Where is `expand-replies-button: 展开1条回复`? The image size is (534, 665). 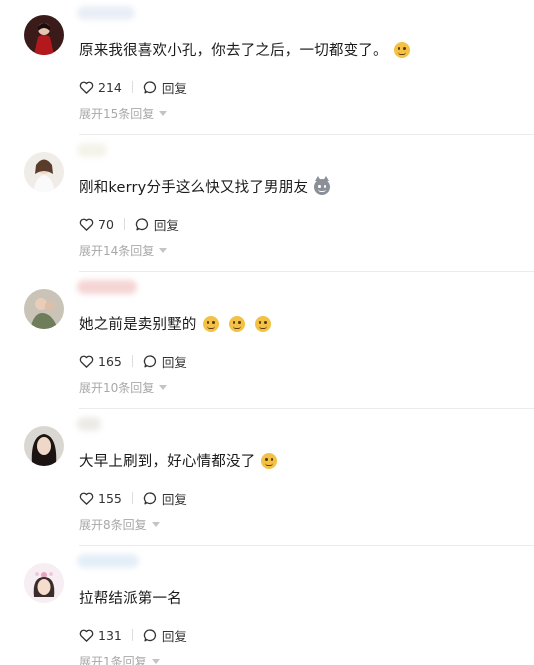 expand-replies-button: 展开1条回复 is located at coordinates (119, 659).